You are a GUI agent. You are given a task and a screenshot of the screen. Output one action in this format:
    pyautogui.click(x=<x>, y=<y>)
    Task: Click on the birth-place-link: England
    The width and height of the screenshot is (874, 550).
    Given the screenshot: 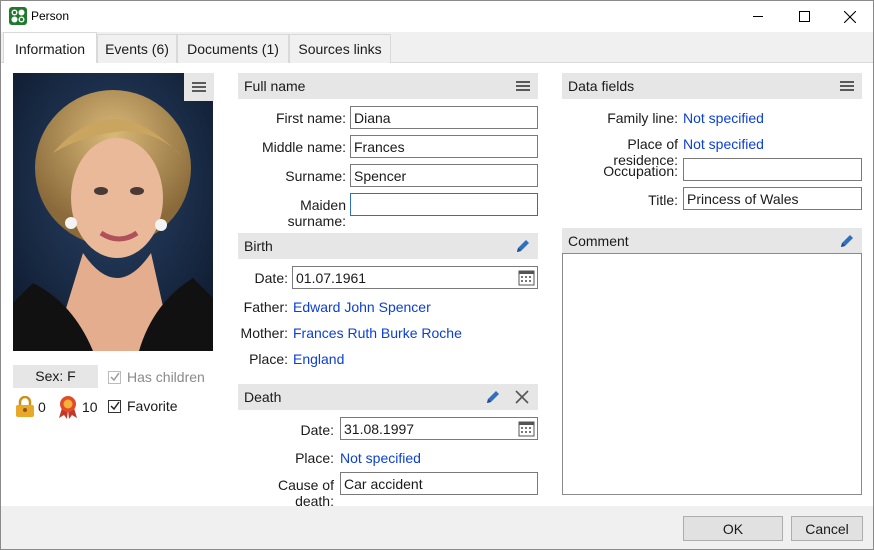 What is the action you would take?
    pyautogui.click(x=318, y=359)
    